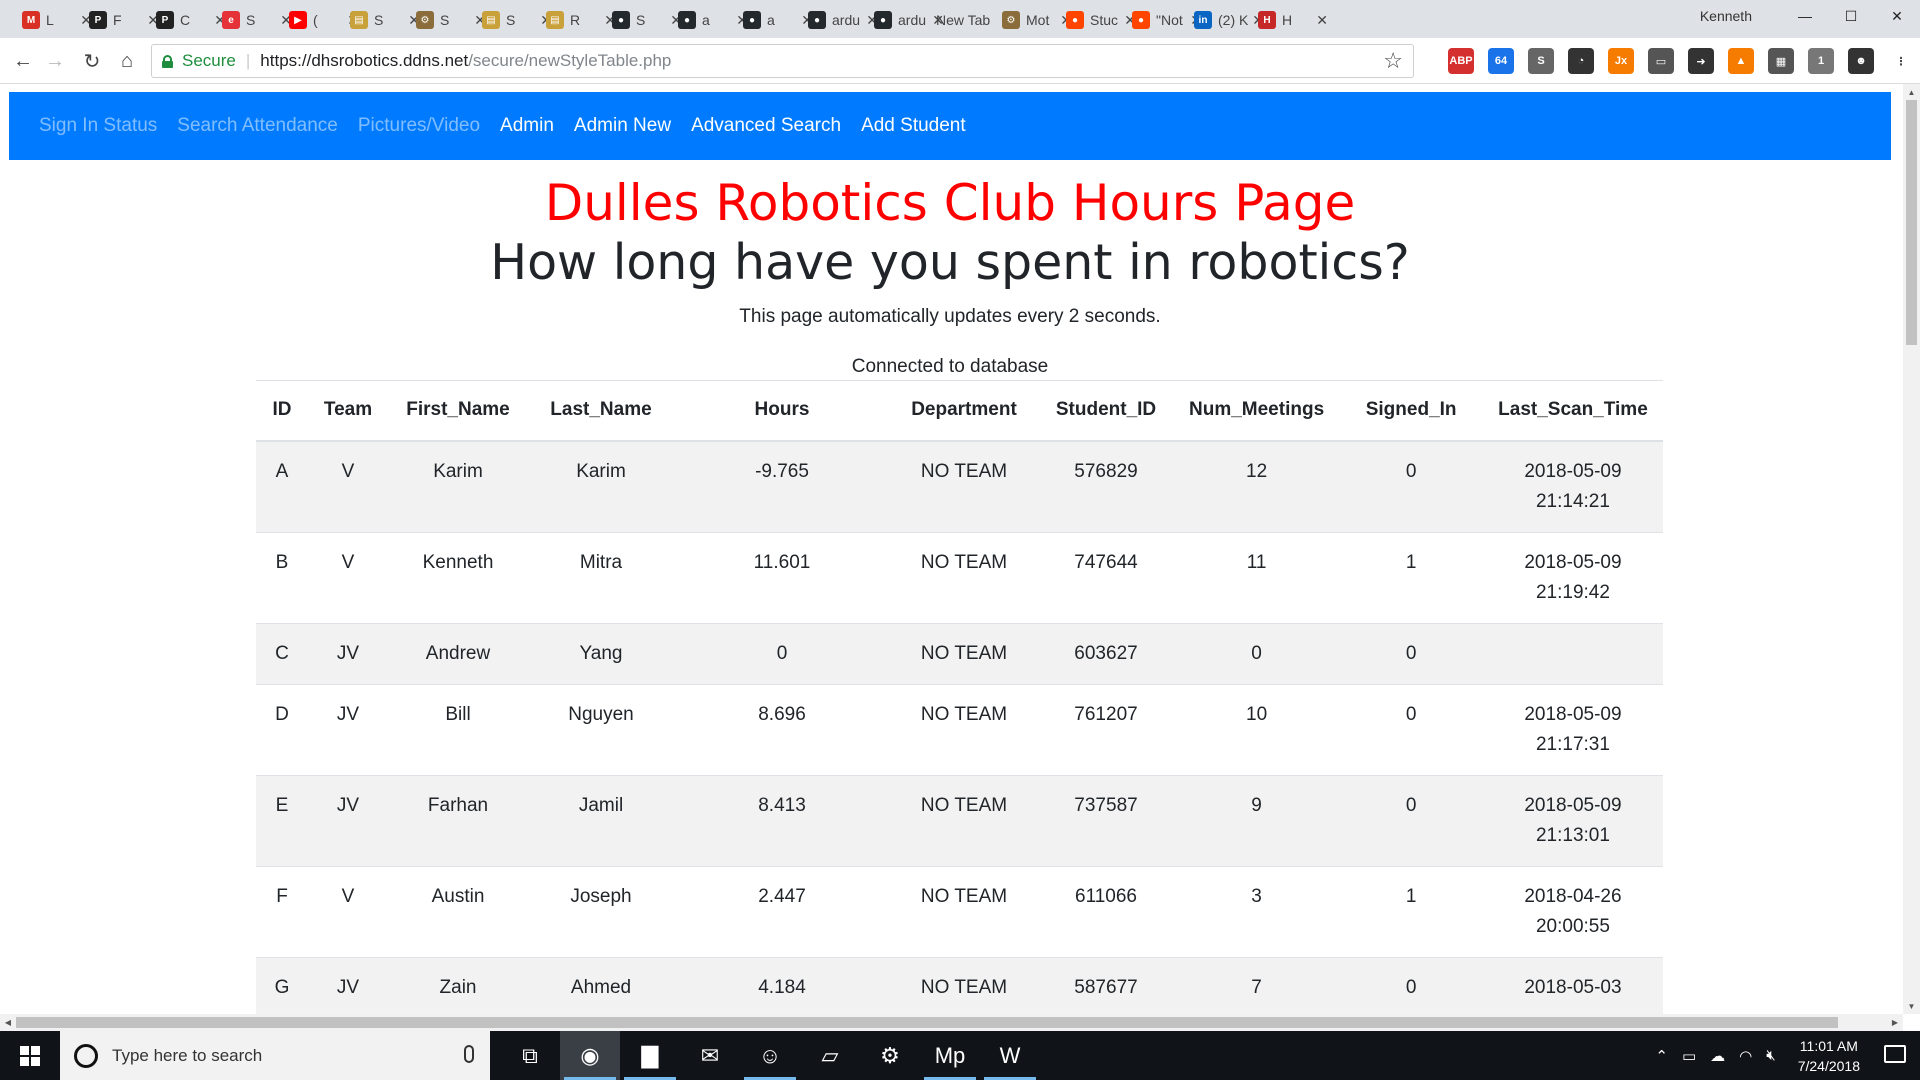 The height and width of the screenshot is (1080, 1920). Describe the element at coordinates (1897, 16) in the screenshot. I see `close-window-icon: ✕` at that location.